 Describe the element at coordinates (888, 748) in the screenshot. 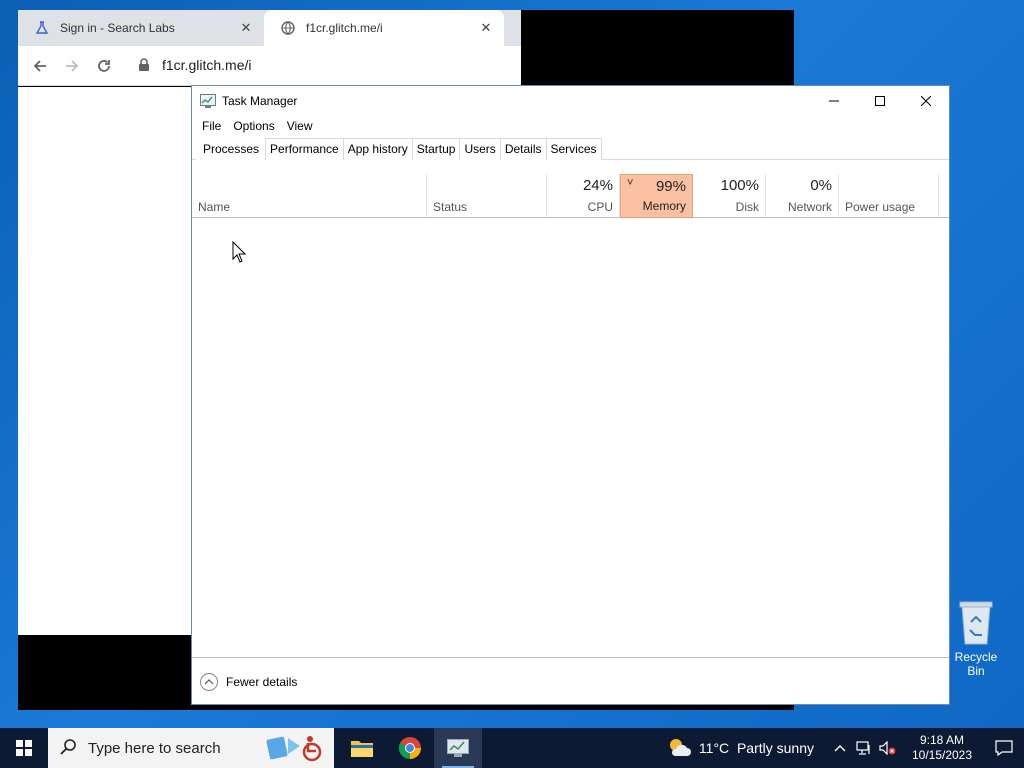

I see `volume-muted-icon` at that location.